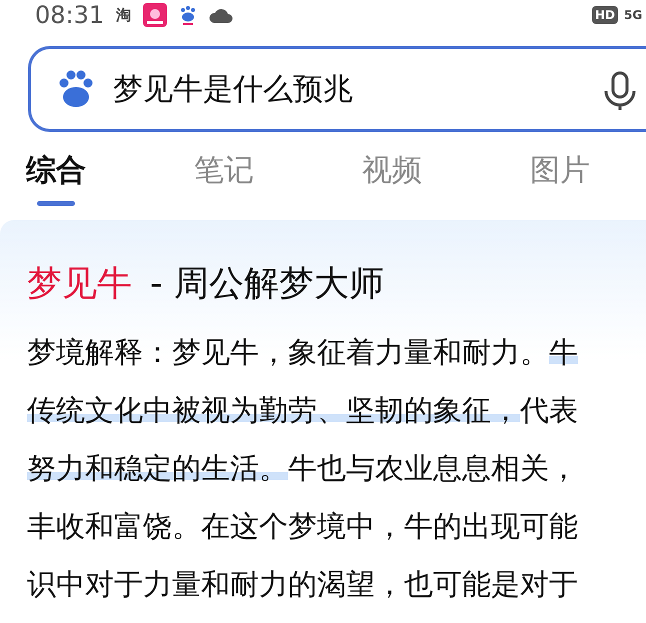  I want to click on result-title: - 周公解梦大师, so click(267, 283).